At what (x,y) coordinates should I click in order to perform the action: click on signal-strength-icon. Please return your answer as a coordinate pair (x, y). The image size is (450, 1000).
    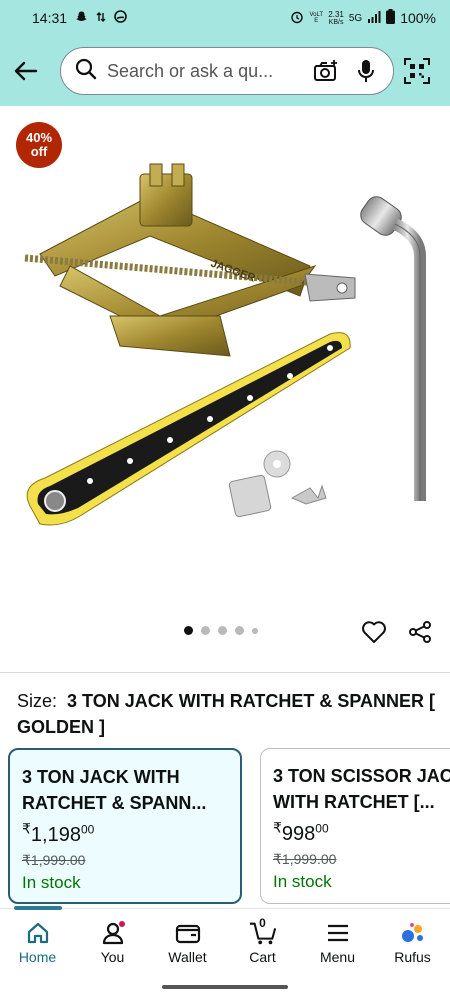
    Looking at the image, I should click on (374, 18).